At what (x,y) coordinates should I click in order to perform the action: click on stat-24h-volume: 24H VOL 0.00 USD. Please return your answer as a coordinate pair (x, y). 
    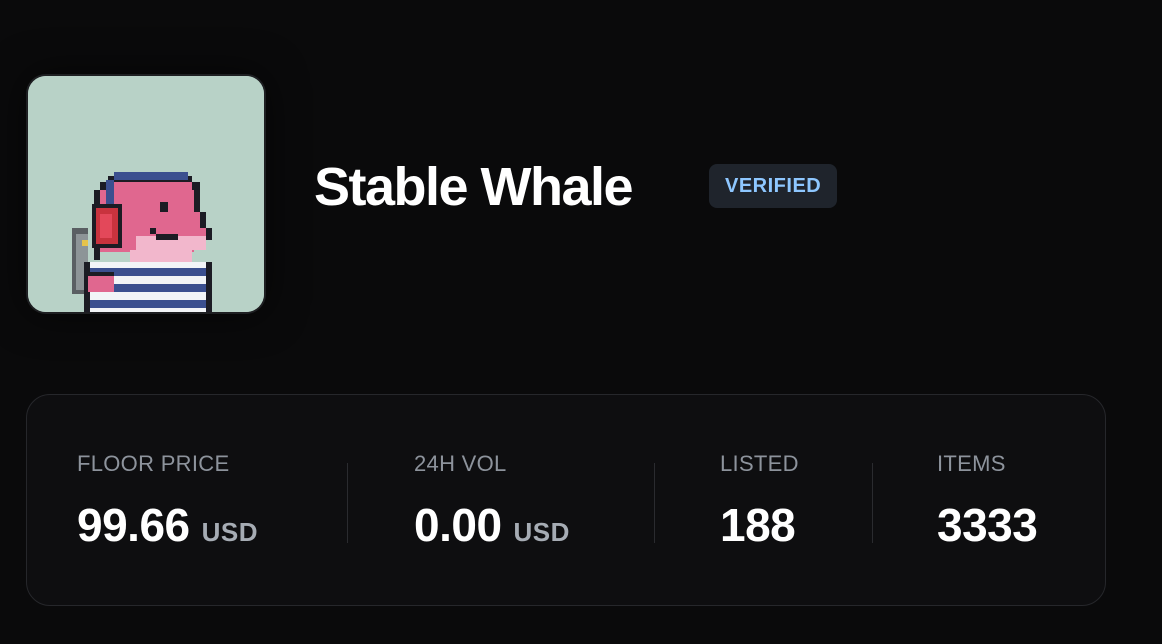
    Looking at the image, I should click on (492, 507).